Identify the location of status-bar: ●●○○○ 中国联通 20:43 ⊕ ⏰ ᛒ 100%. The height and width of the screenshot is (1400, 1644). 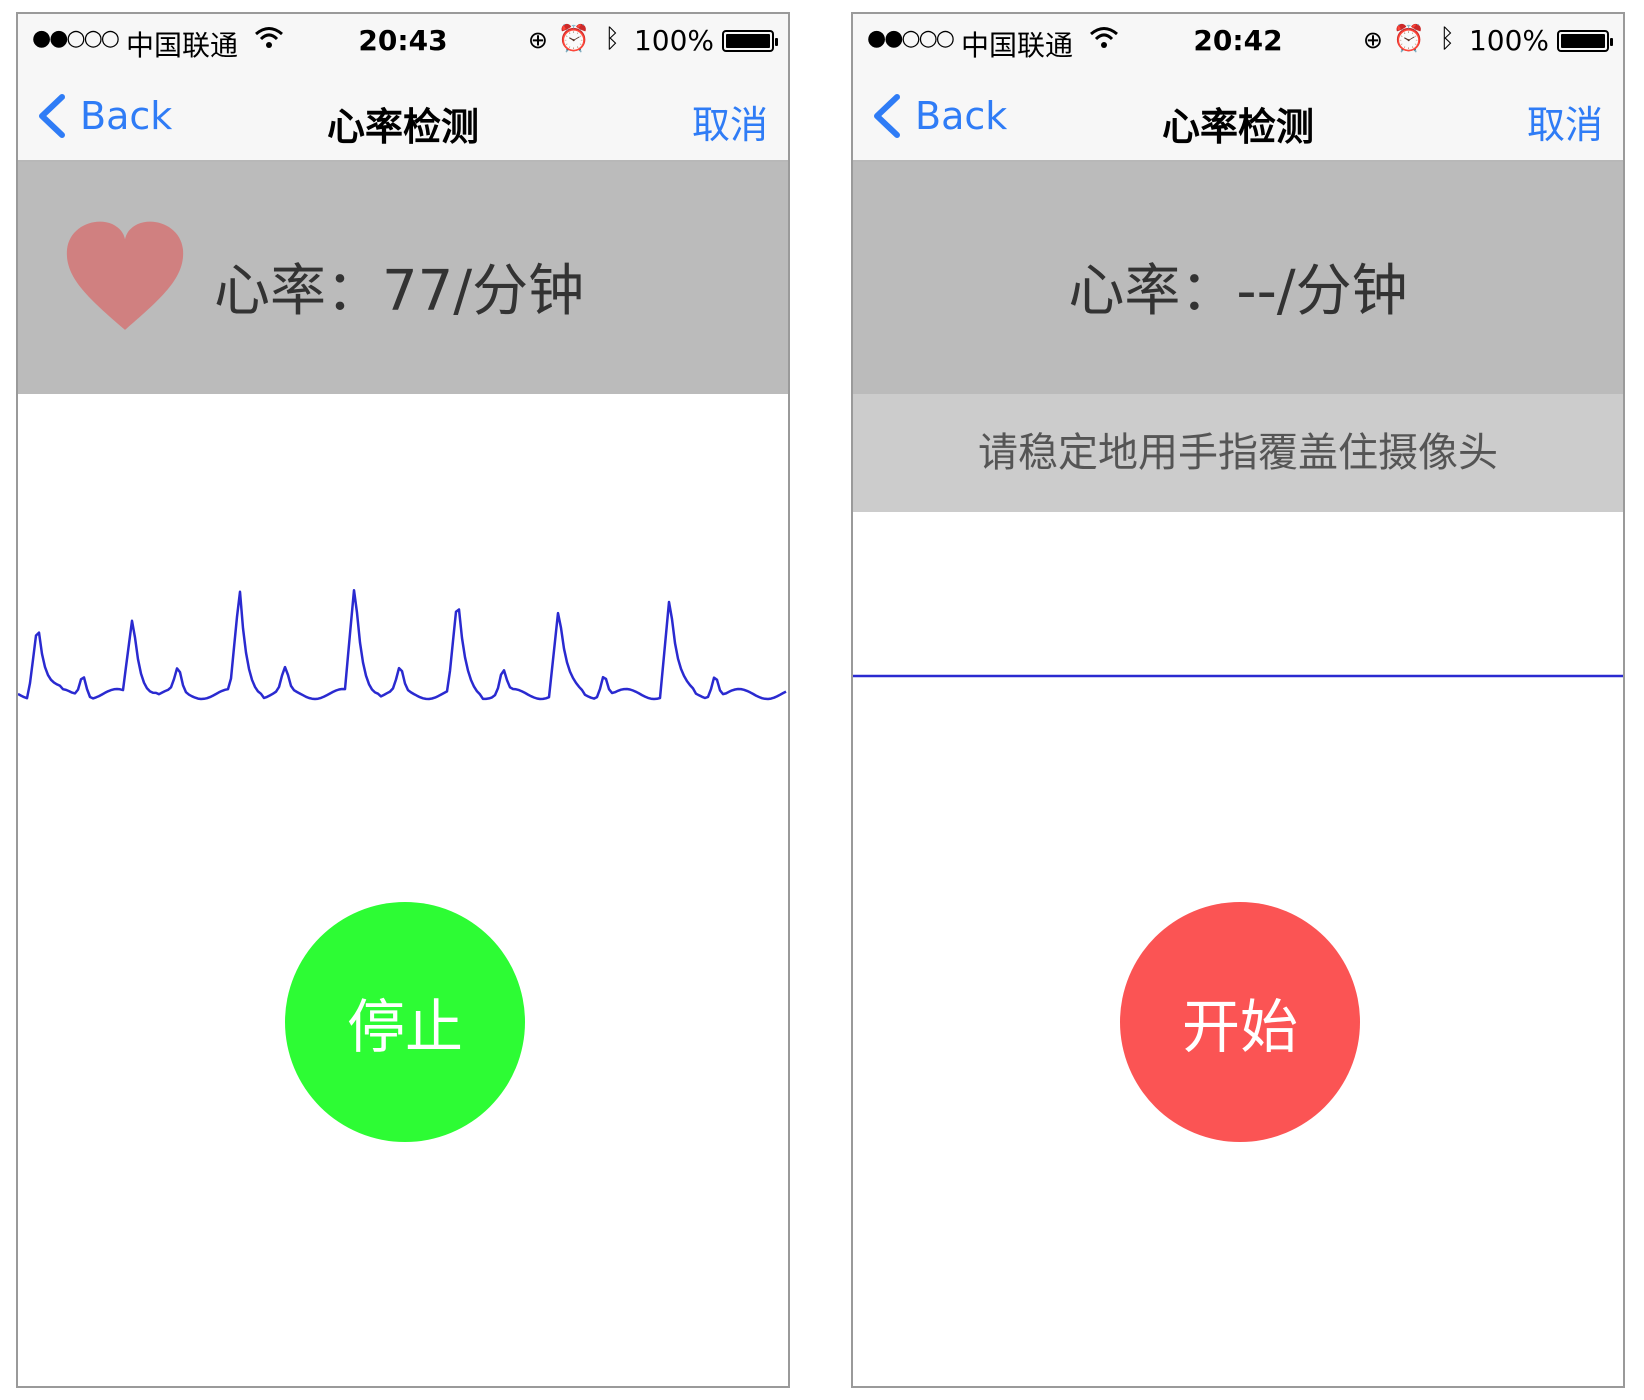
(403, 42).